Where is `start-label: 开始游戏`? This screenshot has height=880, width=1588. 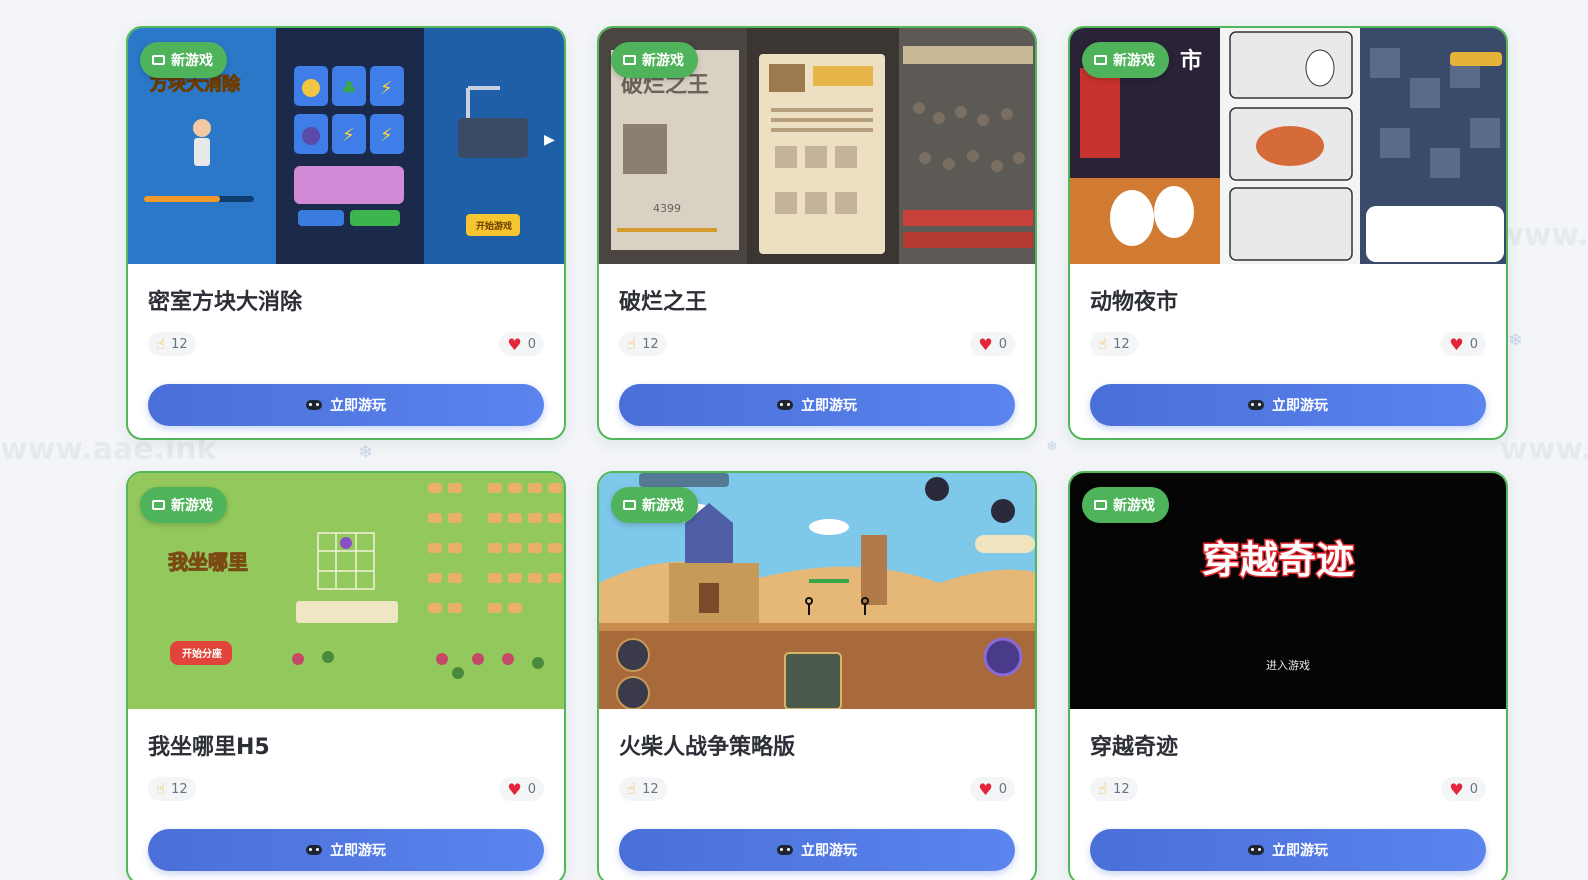
start-label: 开始游戏 is located at coordinates (494, 226).